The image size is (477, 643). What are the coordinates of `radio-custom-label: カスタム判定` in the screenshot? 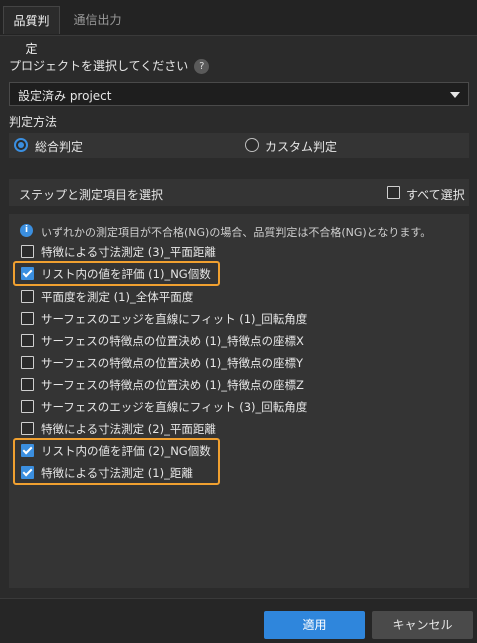 It's located at (301, 146).